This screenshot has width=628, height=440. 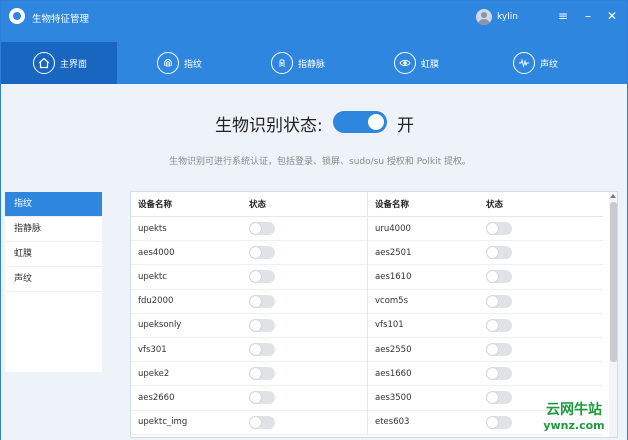 What do you see at coordinates (152, 228) in the screenshot?
I see `device-name: upekts` at bounding box center [152, 228].